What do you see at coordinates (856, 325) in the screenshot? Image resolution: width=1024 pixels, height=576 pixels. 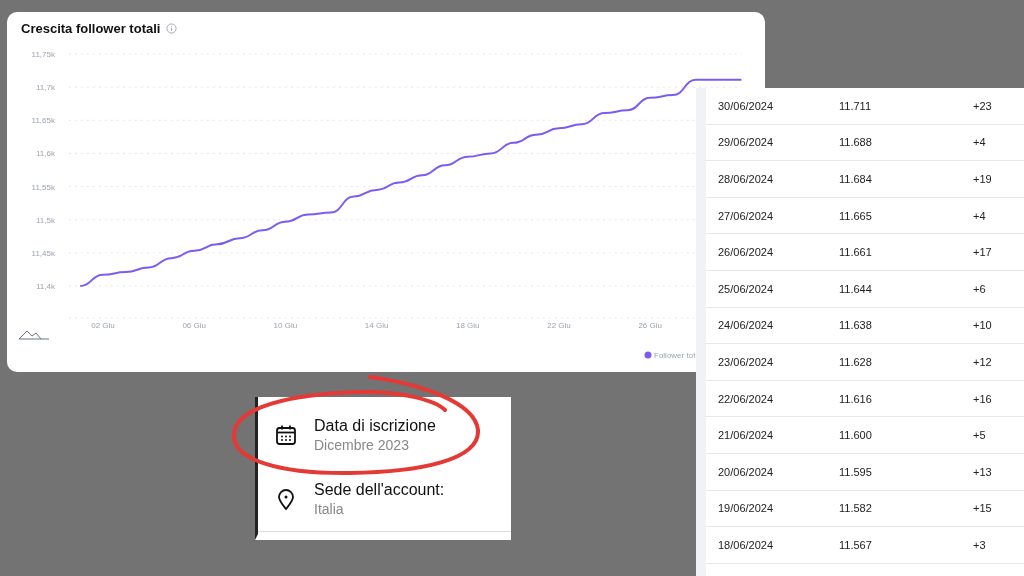 I see `total-cell-text: 11.638` at bounding box center [856, 325].